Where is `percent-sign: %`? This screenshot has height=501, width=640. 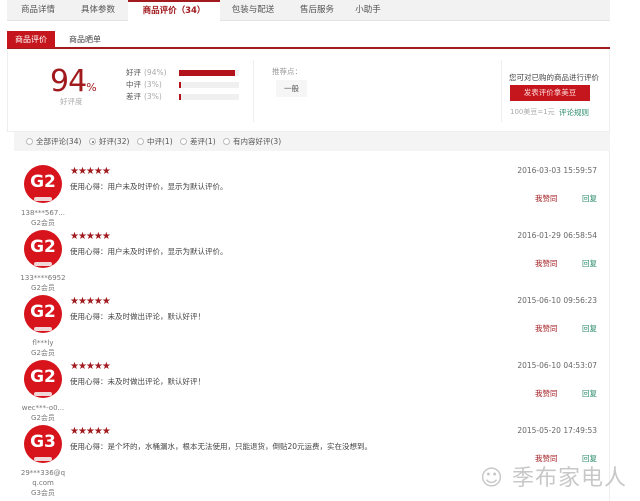 percent-sign: % is located at coordinates (91, 87).